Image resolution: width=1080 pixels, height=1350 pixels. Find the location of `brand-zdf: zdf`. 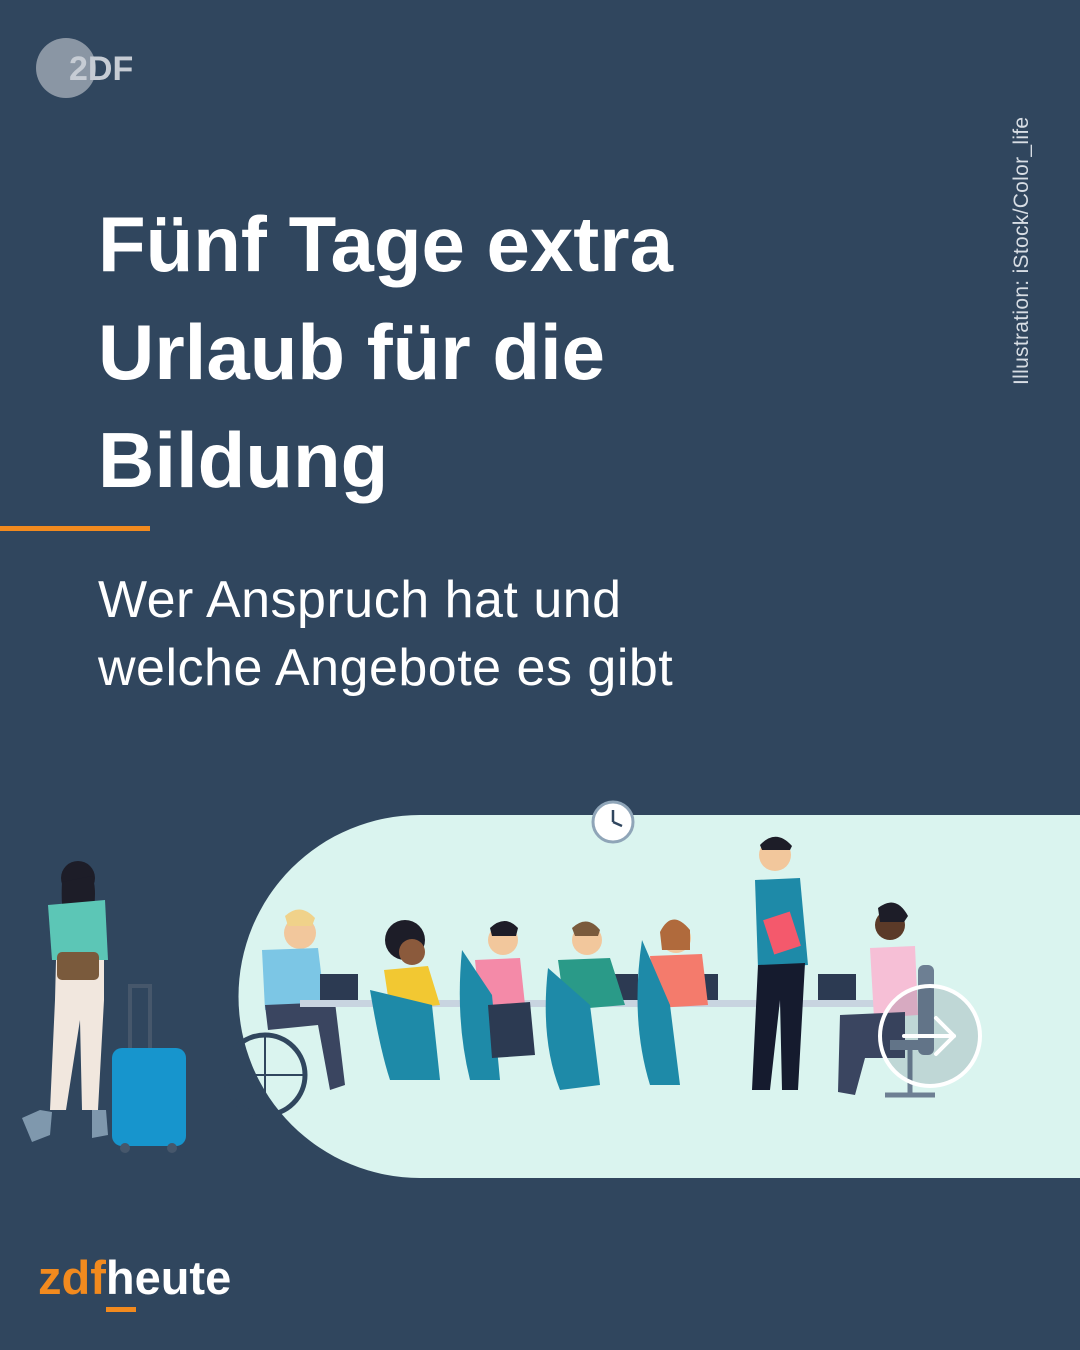

brand-zdf: zdf is located at coordinates (72, 1277).